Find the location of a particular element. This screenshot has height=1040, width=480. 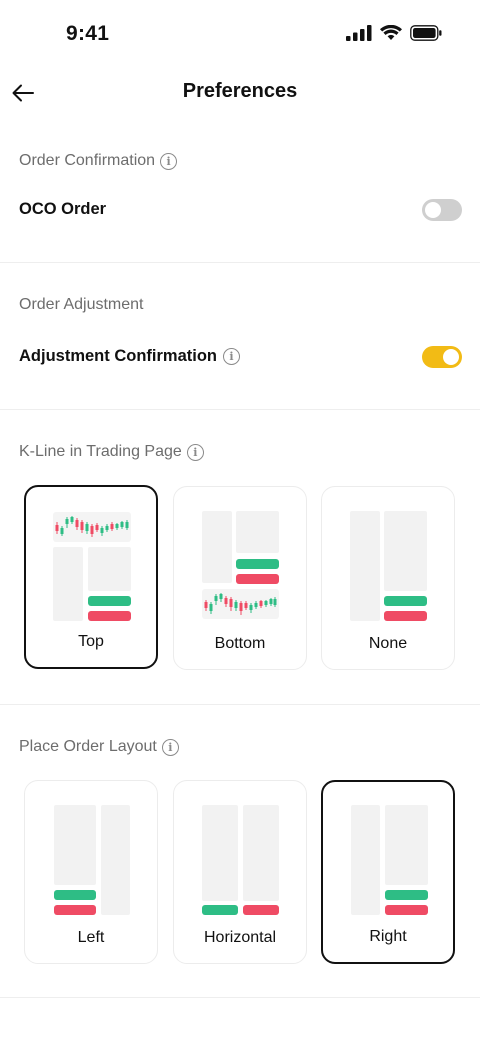

status-bar: 9:41 is located at coordinates (240, 35).